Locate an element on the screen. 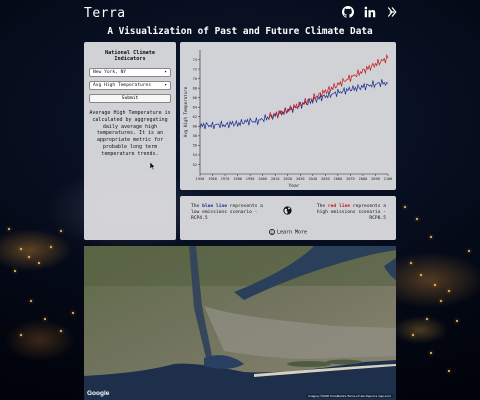 This screenshot has width=480, height=400. y-tick-label: 62 is located at coordinates (195, 117).